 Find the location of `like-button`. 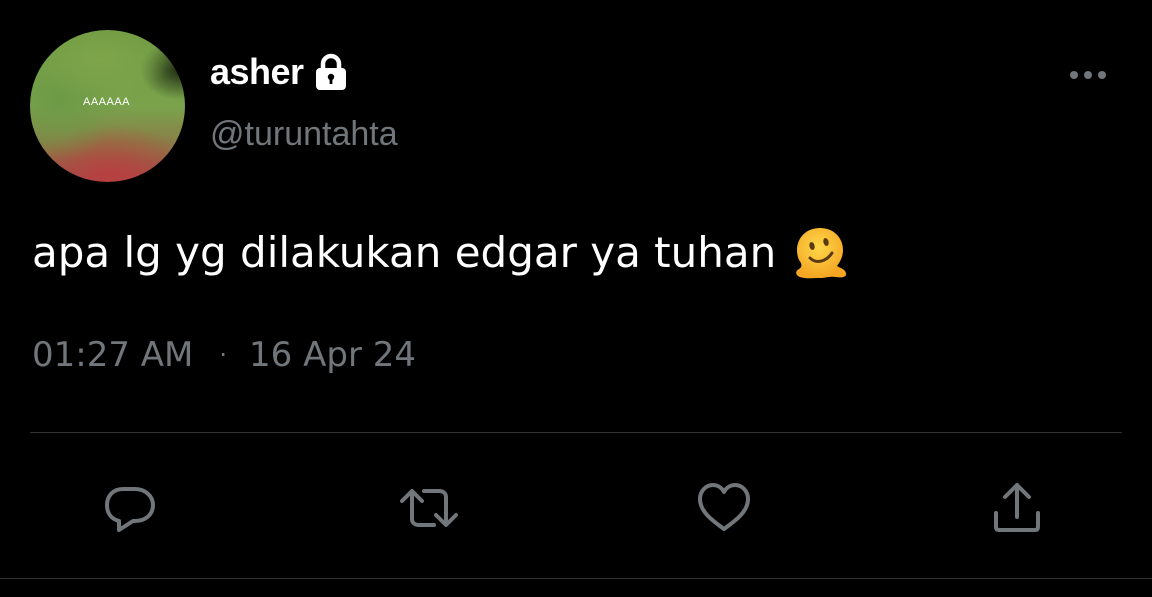

like-button is located at coordinates (724, 508).